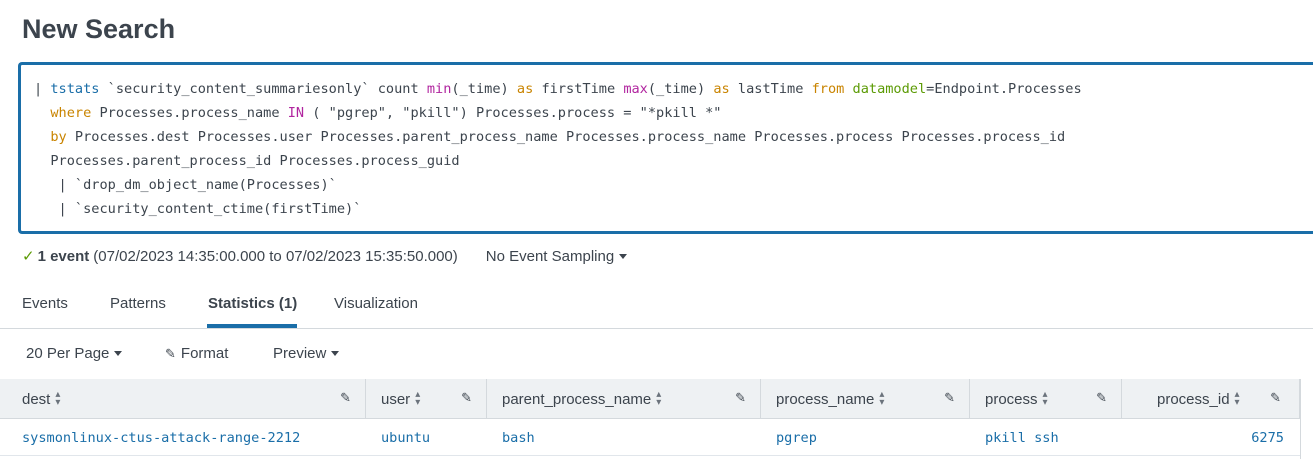 The width and height of the screenshot is (1313, 472). Describe the element at coordinates (518, 438) in the screenshot. I see `cell-parent-process-name: bash` at that location.